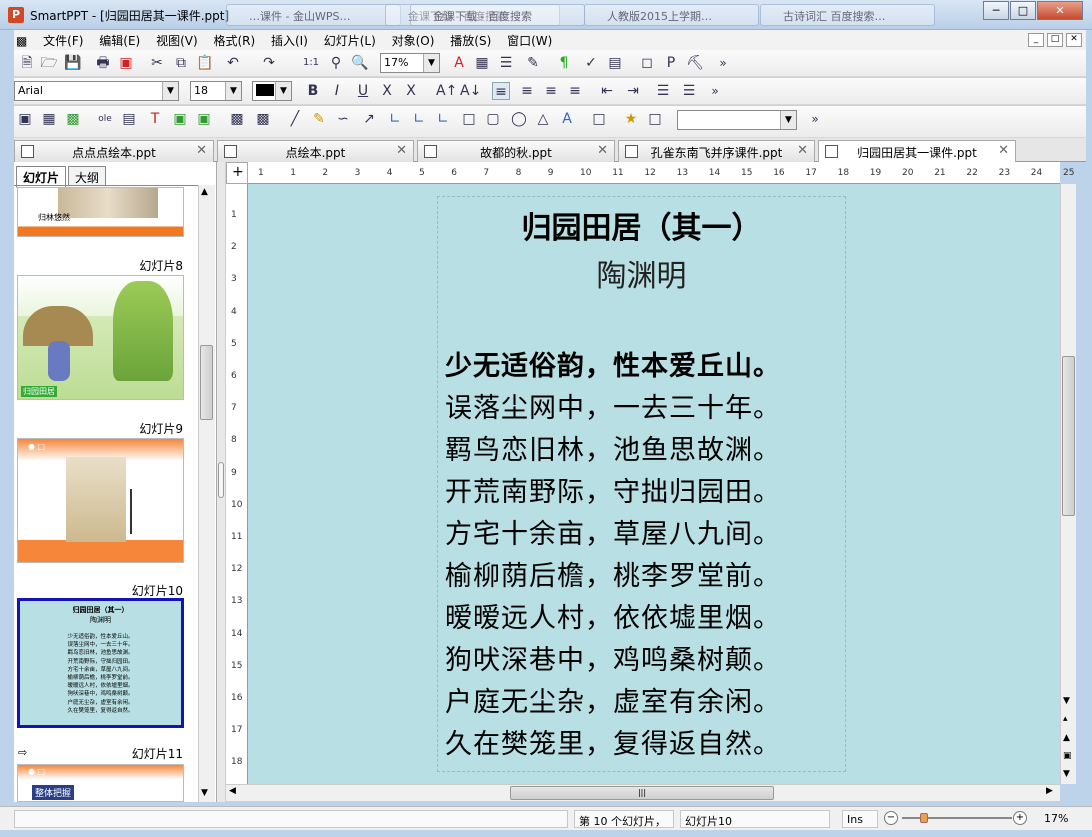 The image size is (1092, 837). What do you see at coordinates (216, 91) in the screenshot?
I see `font-size-select: 18 ▼` at bounding box center [216, 91].